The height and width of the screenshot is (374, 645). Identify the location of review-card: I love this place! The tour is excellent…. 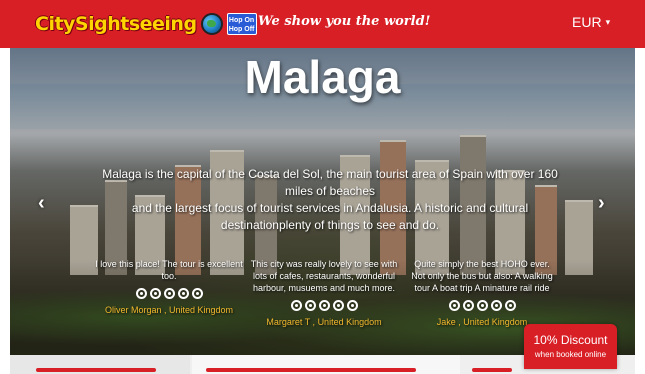
(169, 287).